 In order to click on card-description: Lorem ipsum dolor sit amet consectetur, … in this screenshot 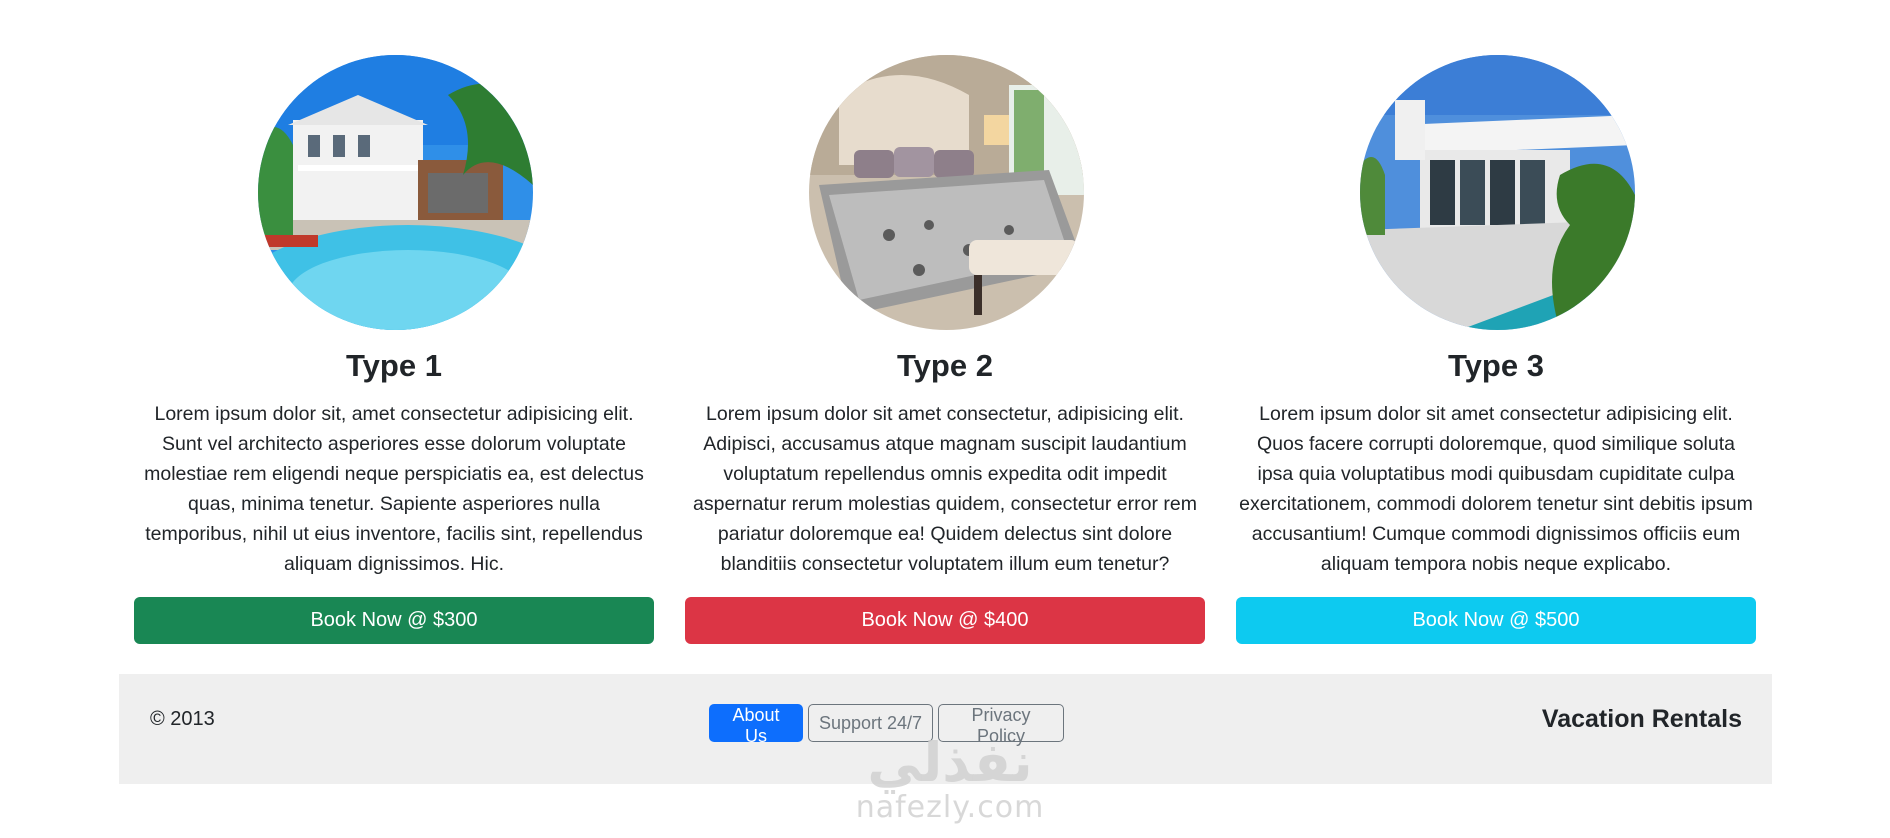, I will do `click(945, 489)`.